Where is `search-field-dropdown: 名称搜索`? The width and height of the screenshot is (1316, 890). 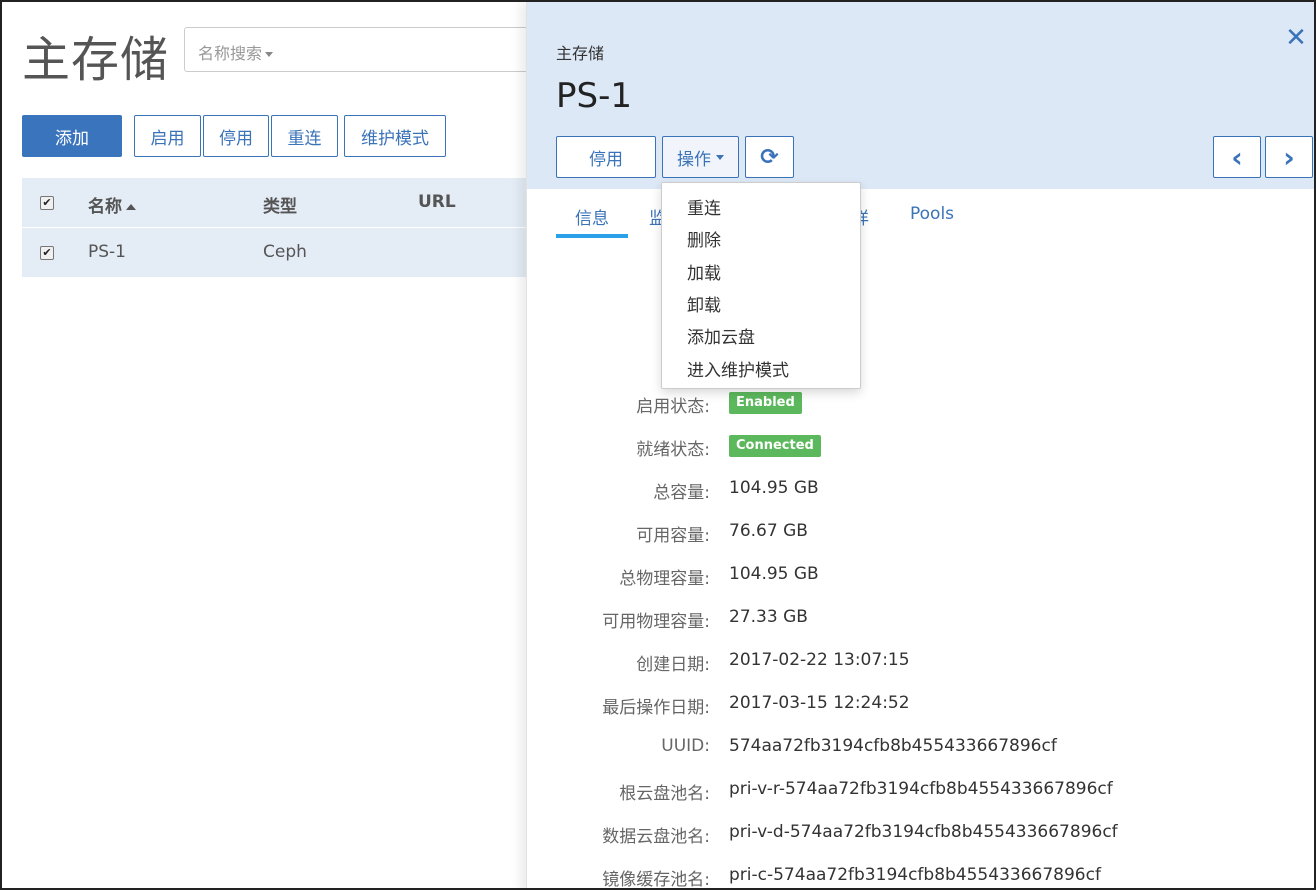 search-field-dropdown: 名称搜索 is located at coordinates (236, 52).